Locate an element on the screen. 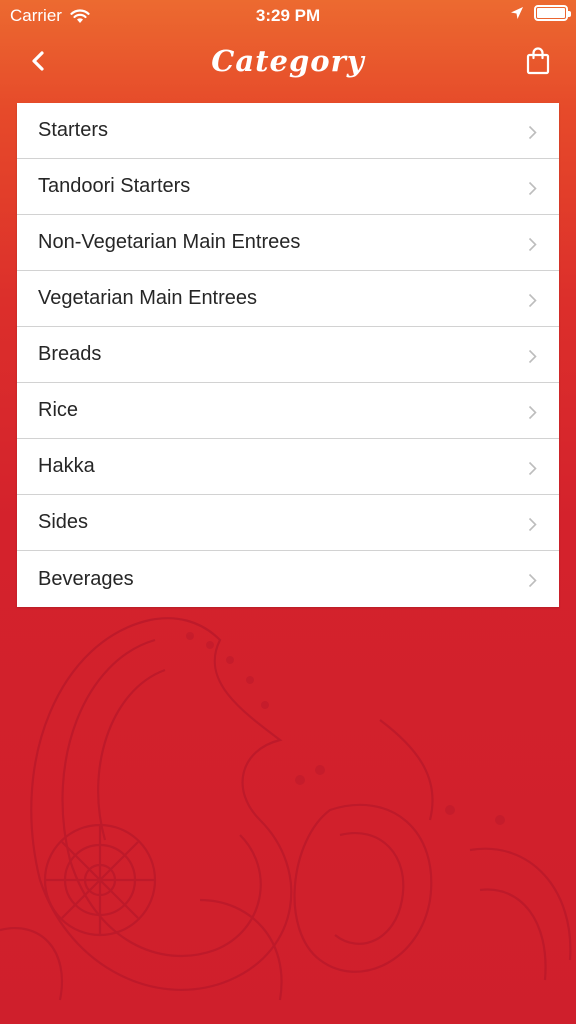 The height and width of the screenshot is (1024, 576). list-item-label: Beverages is located at coordinates (86, 578).